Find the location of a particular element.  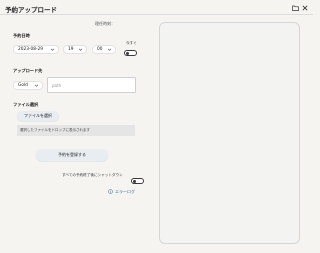

title-divider is located at coordinates (156, 14).